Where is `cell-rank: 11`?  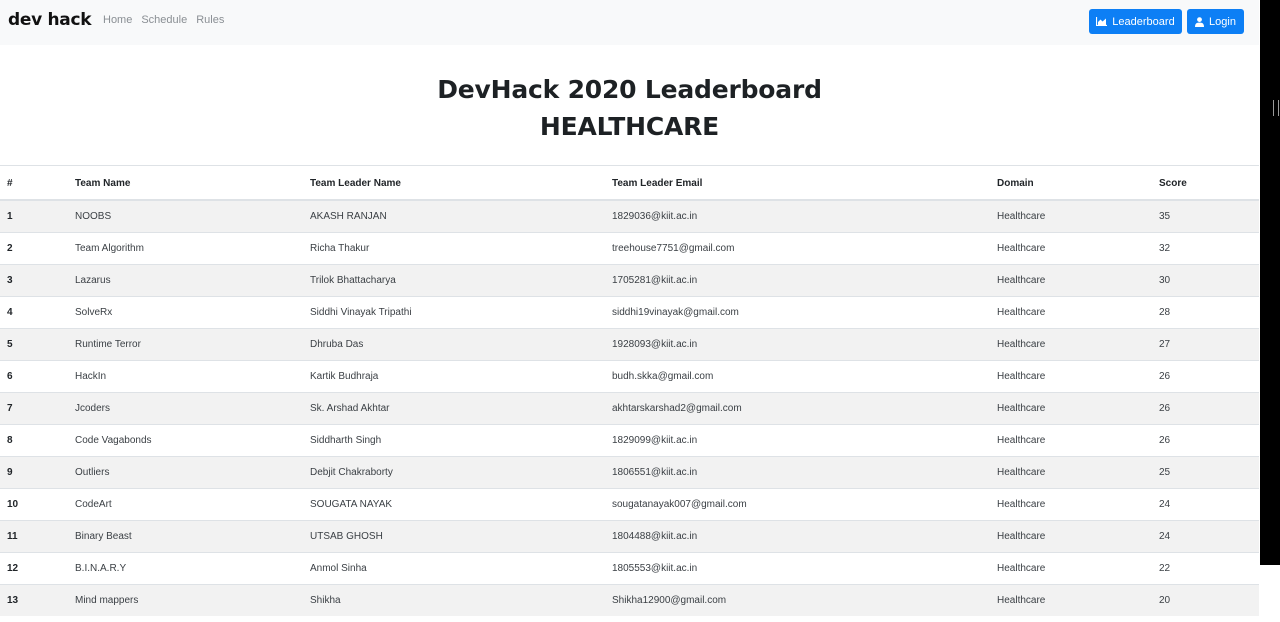
cell-rank: 11 is located at coordinates (37, 536).